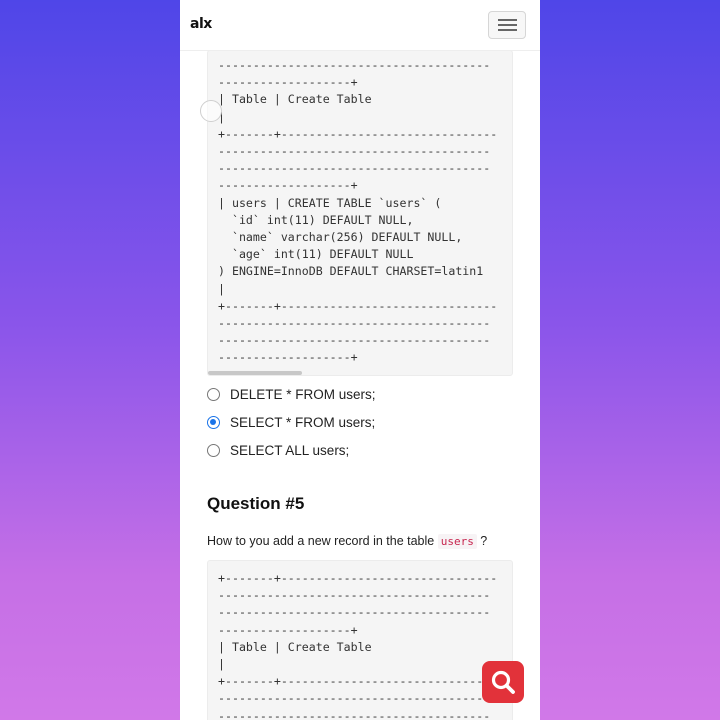 The image size is (720, 720). What do you see at coordinates (507, 20) in the screenshot?
I see `hamburger-icon` at bounding box center [507, 20].